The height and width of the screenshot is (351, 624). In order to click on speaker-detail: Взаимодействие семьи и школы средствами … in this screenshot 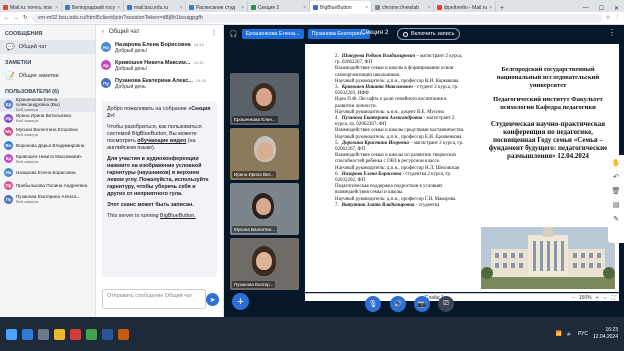, I will do `click(400, 131)`.